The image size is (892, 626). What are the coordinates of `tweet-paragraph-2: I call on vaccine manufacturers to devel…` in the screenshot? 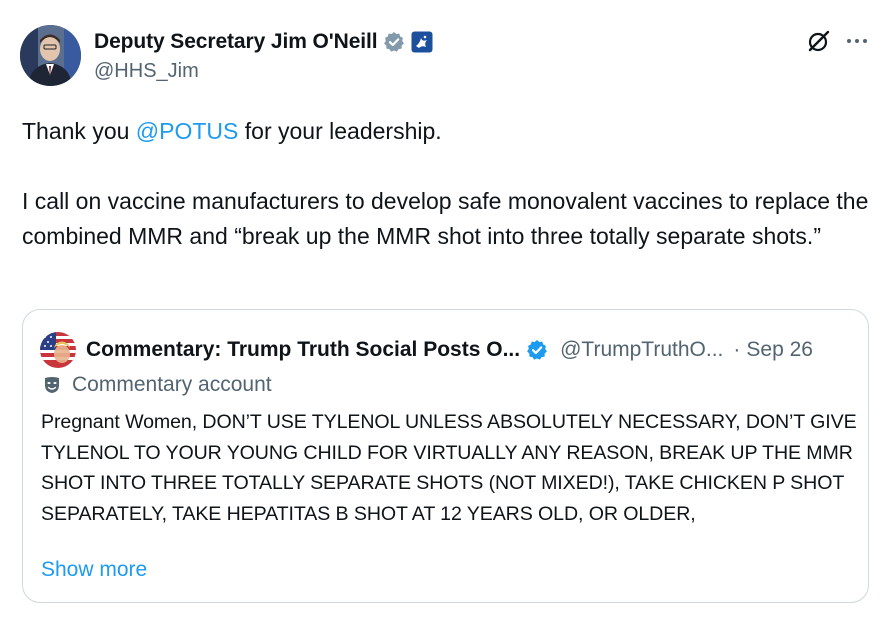 It's located at (445, 218).